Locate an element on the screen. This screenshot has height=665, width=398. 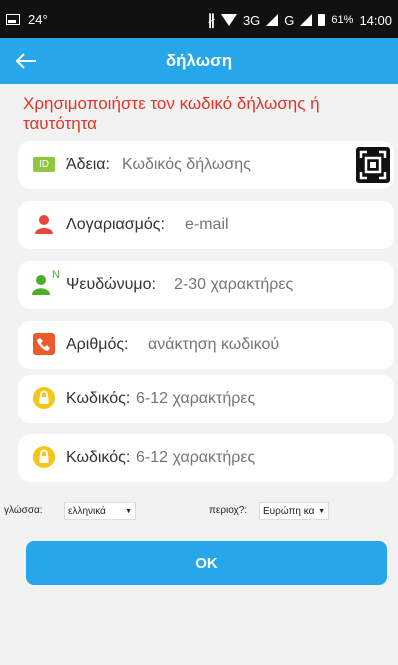
ok-button: OK is located at coordinates (206, 563).